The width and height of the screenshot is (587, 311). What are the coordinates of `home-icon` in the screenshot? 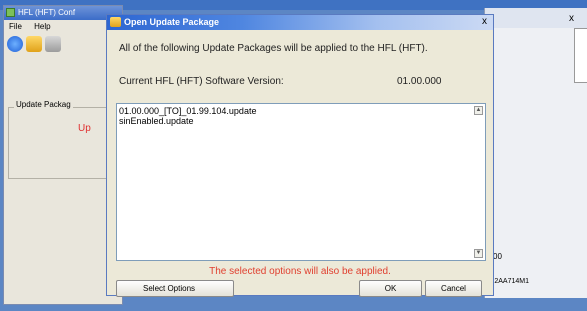 It's located at (53, 44).